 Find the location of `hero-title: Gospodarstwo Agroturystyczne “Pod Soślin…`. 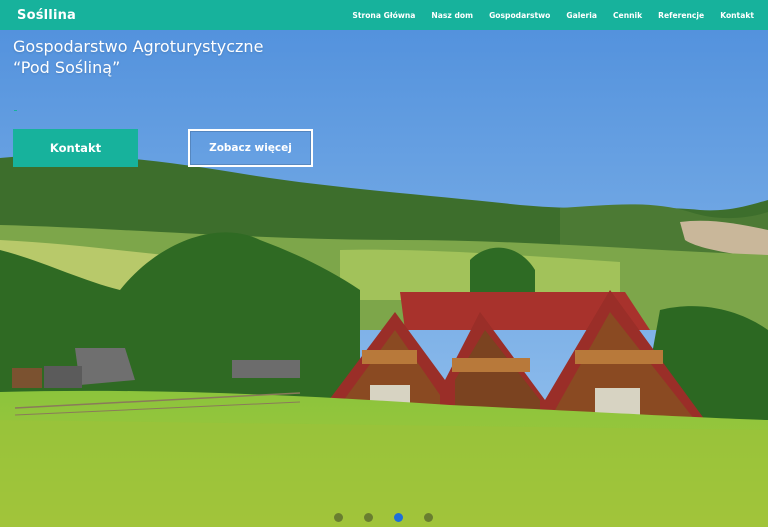

hero-title: Gospodarstwo Agroturystyczne “Pod Soślin… is located at coordinates (138, 57).